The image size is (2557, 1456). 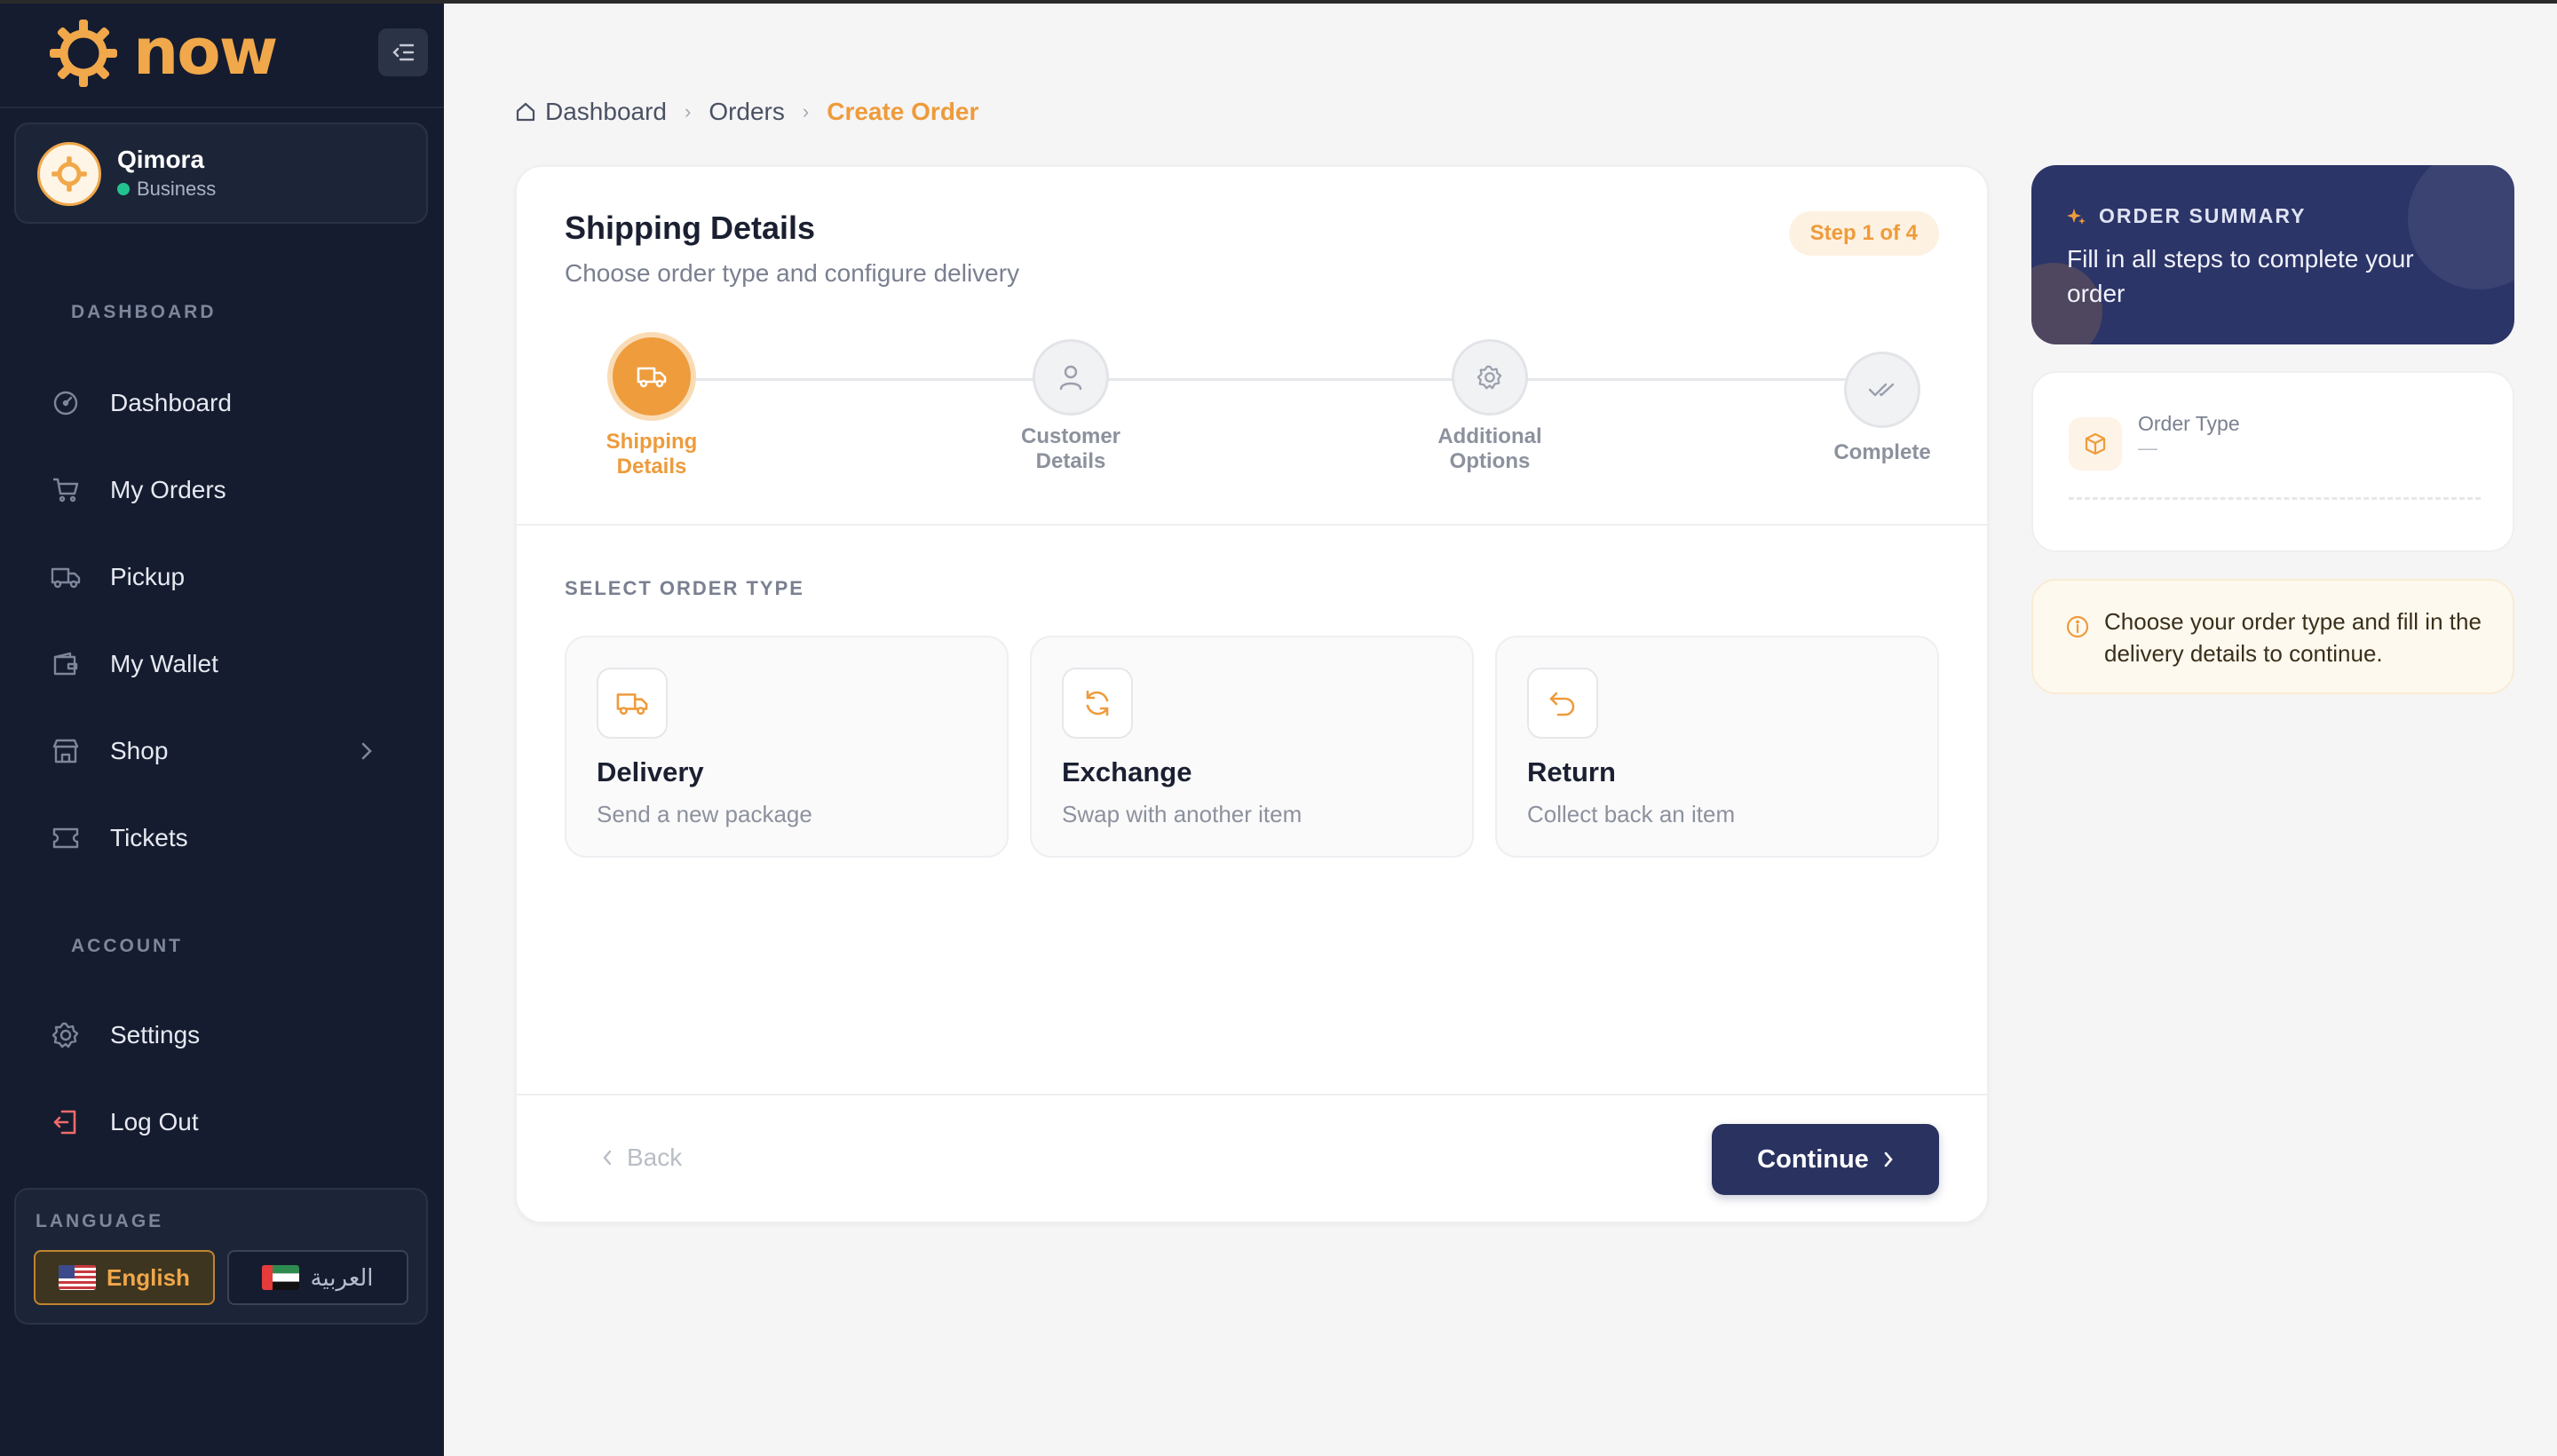 What do you see at coordinates (236, 577) in the screenshot?
I see `sidebar-item-pickup: Pickup` at bounding box center [236, 577].